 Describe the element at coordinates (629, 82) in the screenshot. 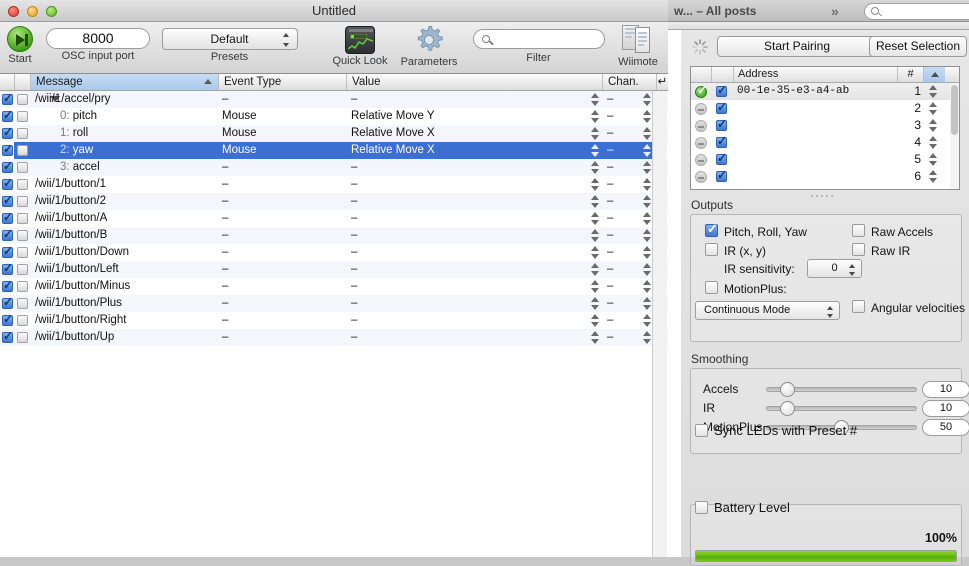

I see `column-header-channel: Chan.` at that location.